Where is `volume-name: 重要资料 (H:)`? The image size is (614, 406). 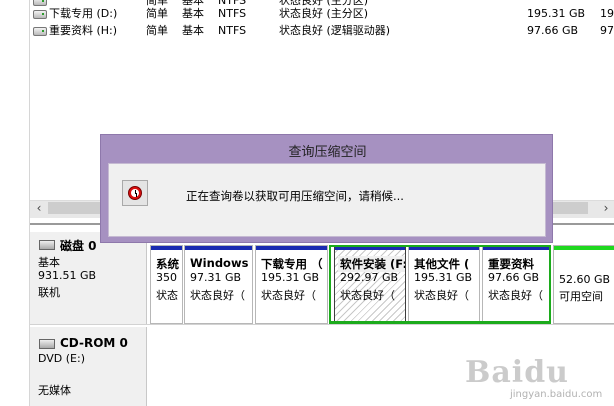 volume-name: 重要资料 (H:) is located at coordinates (83, 30).